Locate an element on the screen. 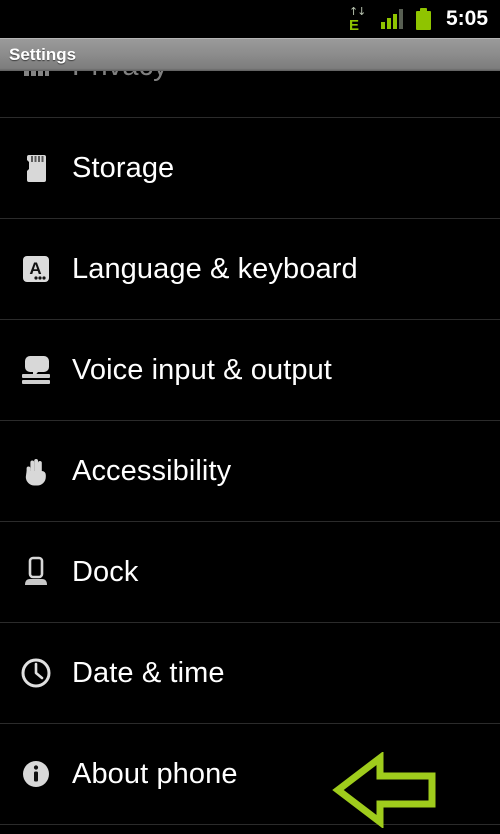 This screenshot has width=500, height=834. list-item-voice-input-output: Voice input & output is located at coordinates (250, 370).